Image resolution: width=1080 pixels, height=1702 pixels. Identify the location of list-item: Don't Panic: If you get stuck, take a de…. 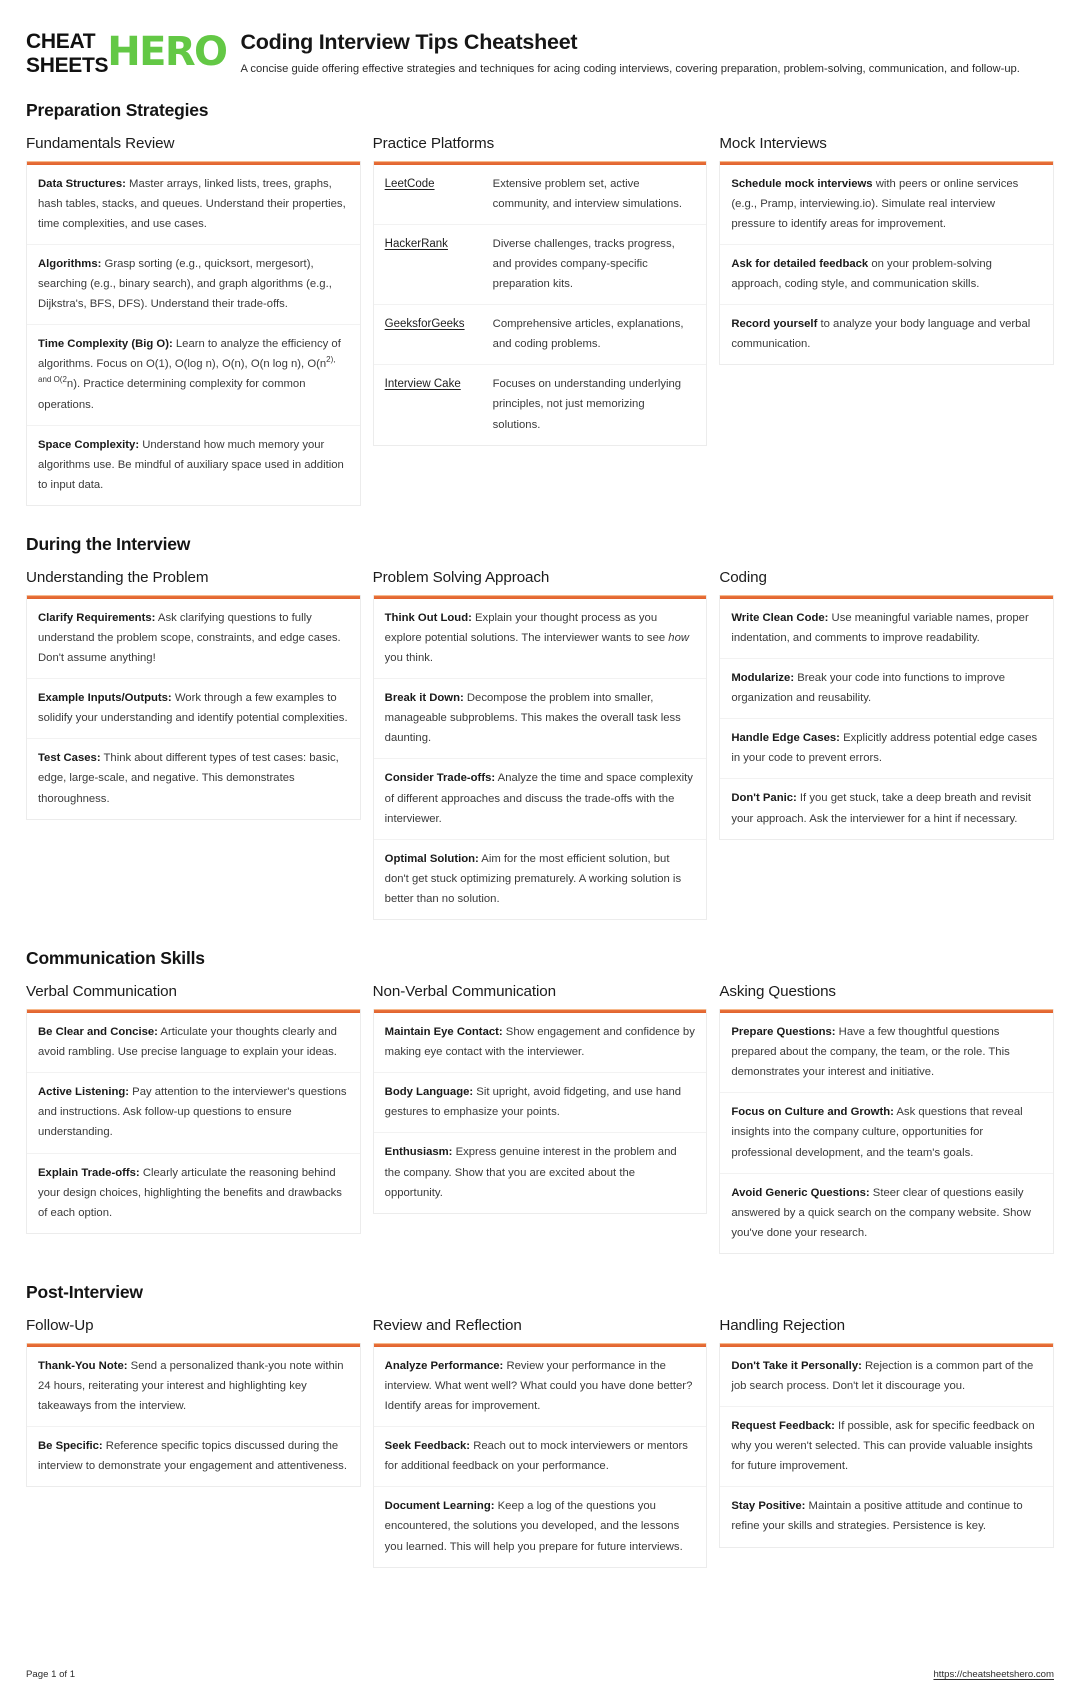
(886, 808).